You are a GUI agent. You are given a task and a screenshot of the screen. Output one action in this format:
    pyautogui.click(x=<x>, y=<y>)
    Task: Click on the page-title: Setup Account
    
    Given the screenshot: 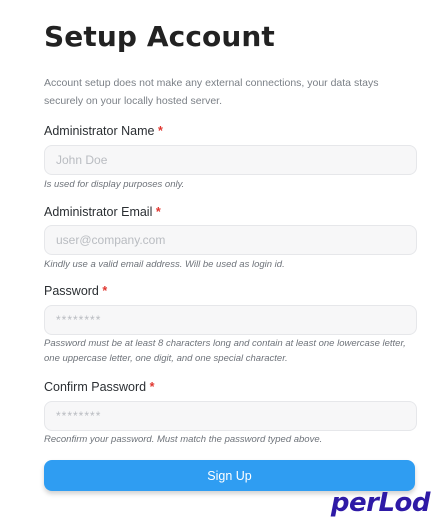 What is the action you would take?
    pyautogui.click(x=159, y=36)
    